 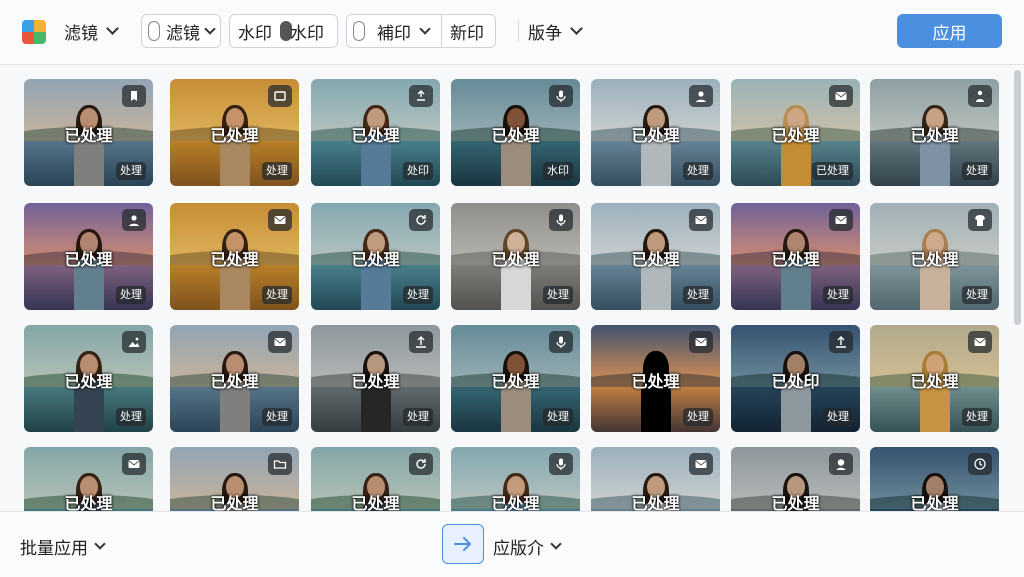 I want to click on version-menu-label: 版争, so click(x=545, y=33).